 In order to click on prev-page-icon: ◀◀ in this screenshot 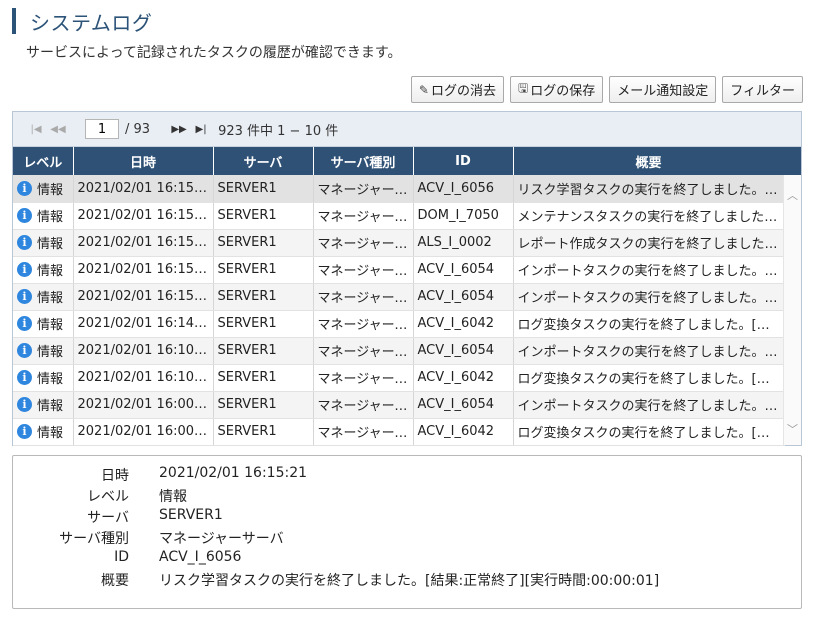, I will do `click(58, 129)`.